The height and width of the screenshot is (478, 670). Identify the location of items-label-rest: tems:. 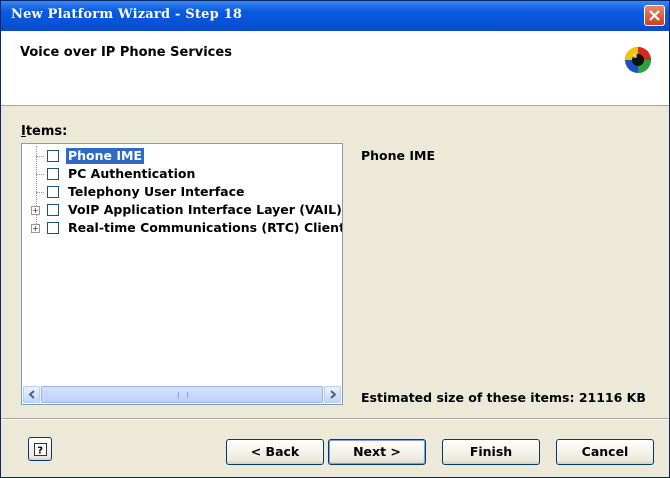
(46, 131).